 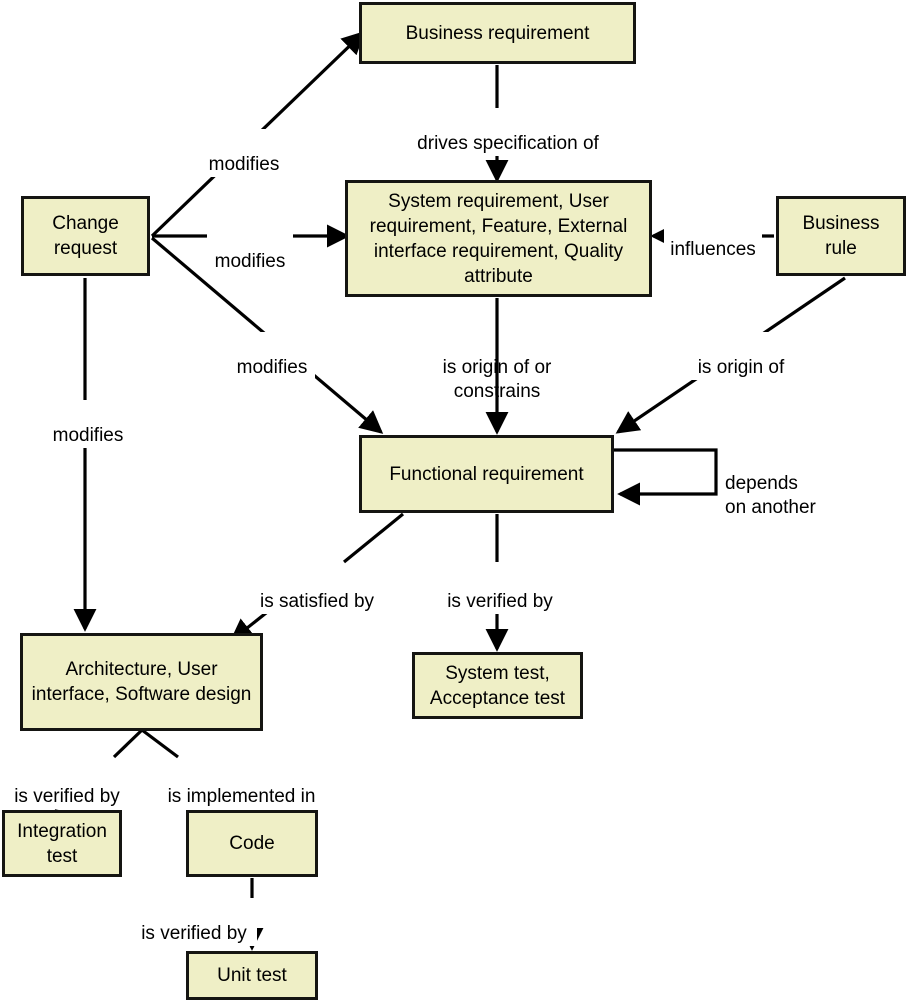 I want to click on node-business-requirement-label: Business requirement, so click(x=497, y=33).